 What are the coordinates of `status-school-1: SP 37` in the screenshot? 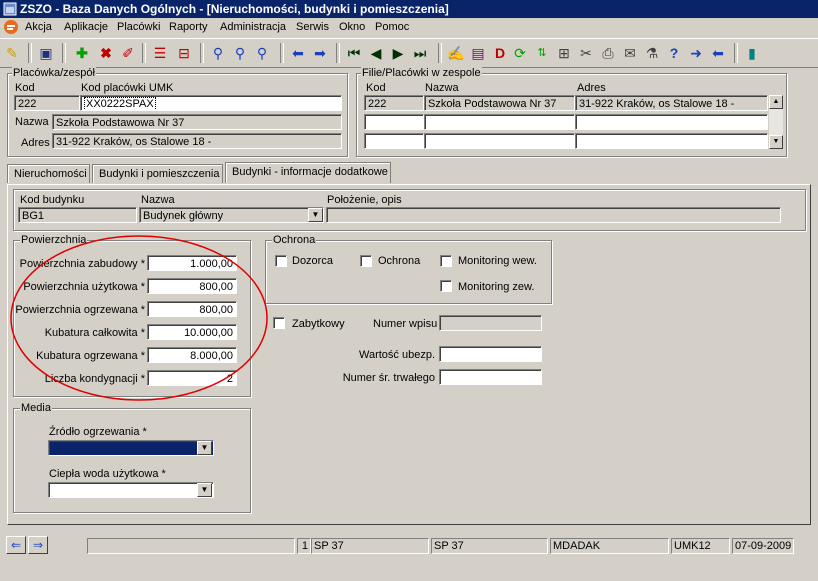 It's located at (370, 546).